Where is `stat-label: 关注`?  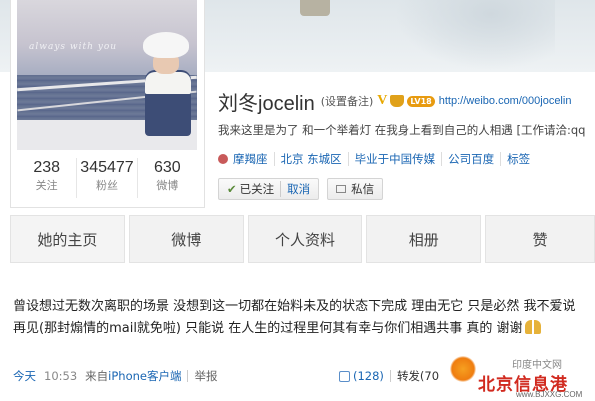
stat-label: 关注 is located at coordinates (46, 185).